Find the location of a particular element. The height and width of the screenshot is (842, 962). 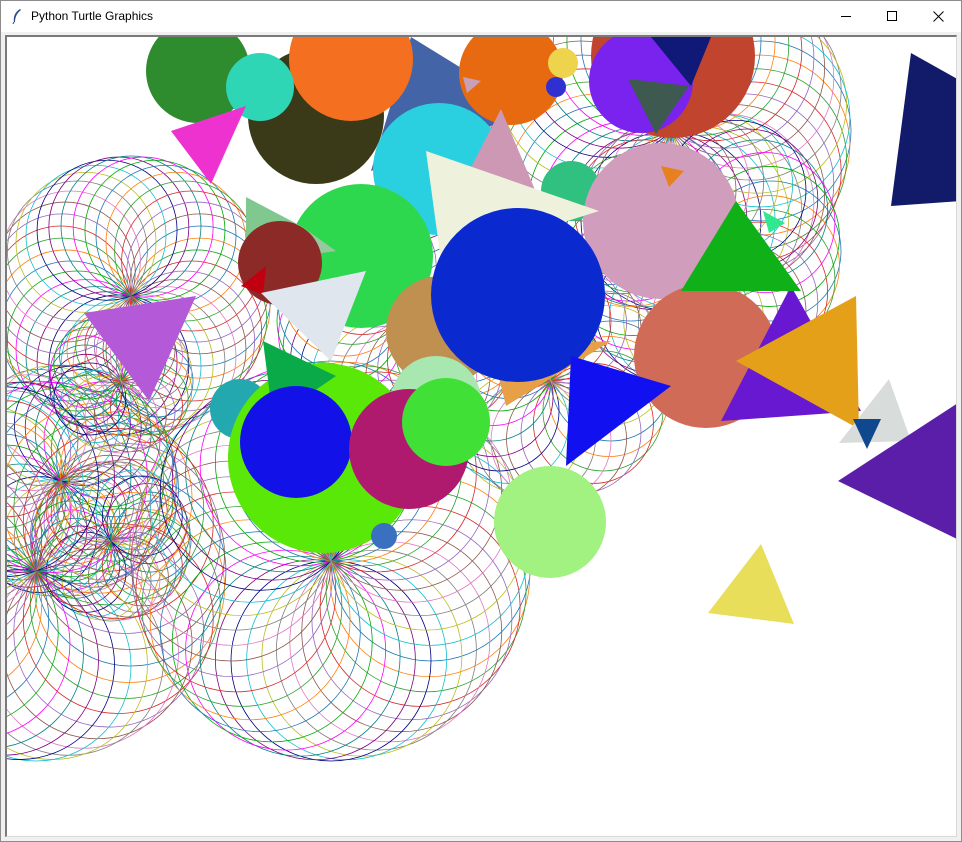

maximize-button is located at coordinates (892, 16).